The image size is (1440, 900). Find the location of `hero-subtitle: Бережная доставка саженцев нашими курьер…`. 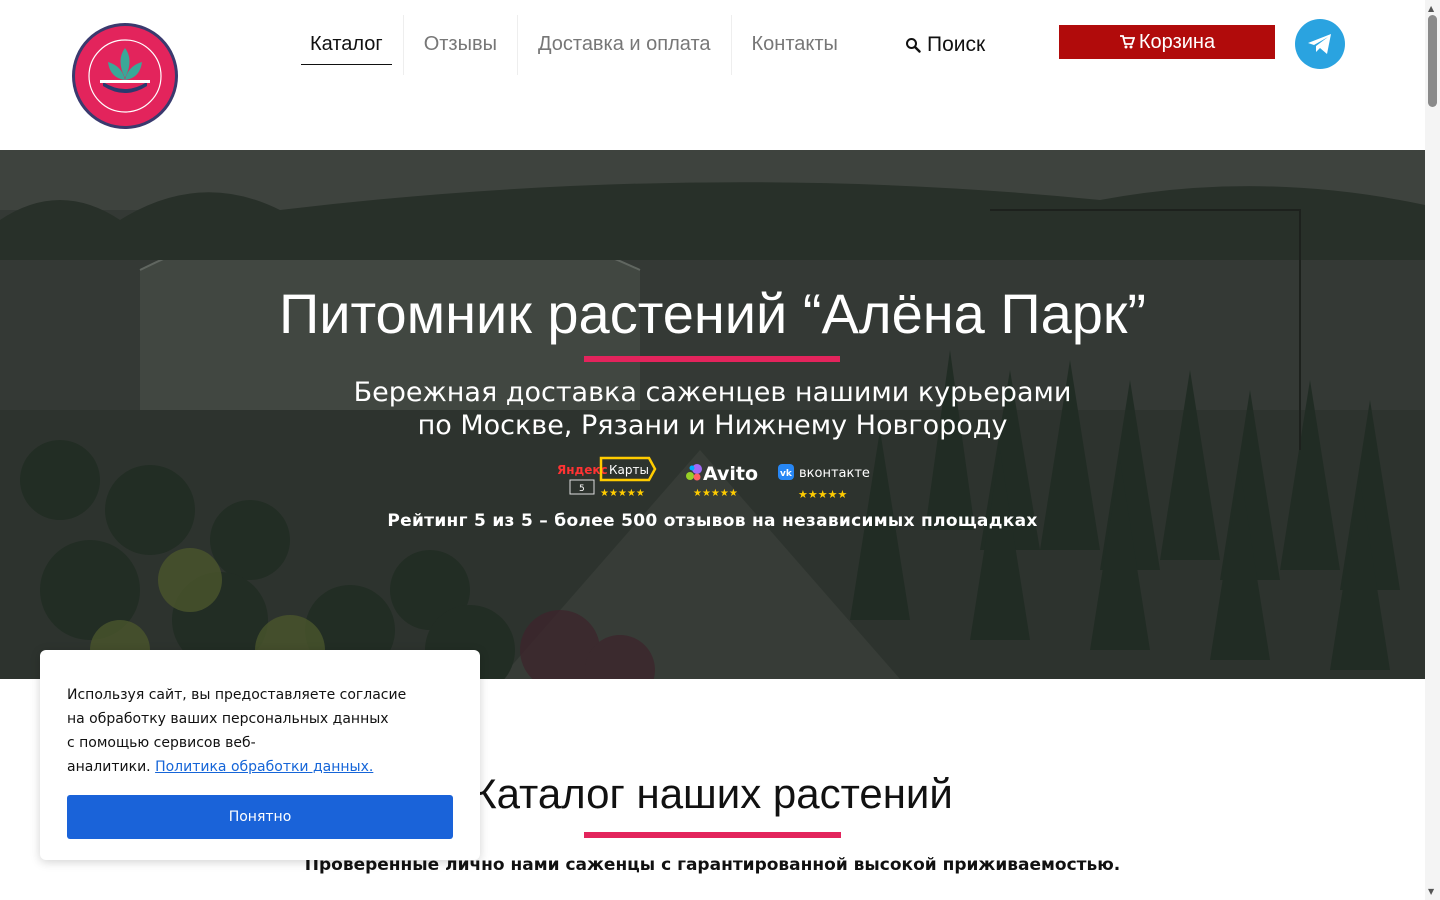

hero-subtitle: Бережная доставка саженцев нашими курьер… is located at coordinates (712, 409).